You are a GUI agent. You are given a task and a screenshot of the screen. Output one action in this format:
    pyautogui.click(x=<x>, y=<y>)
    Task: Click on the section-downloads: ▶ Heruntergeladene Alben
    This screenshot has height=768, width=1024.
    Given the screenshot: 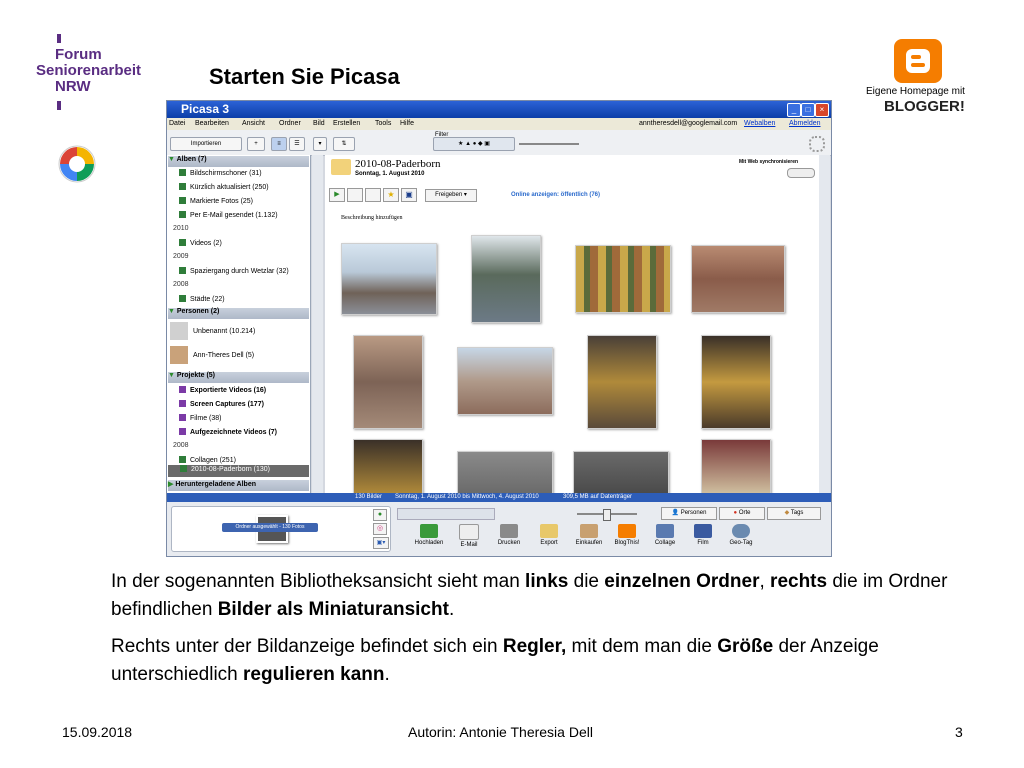 What is the action you would take?
    pyautogui.click(x=238, y=485)
    